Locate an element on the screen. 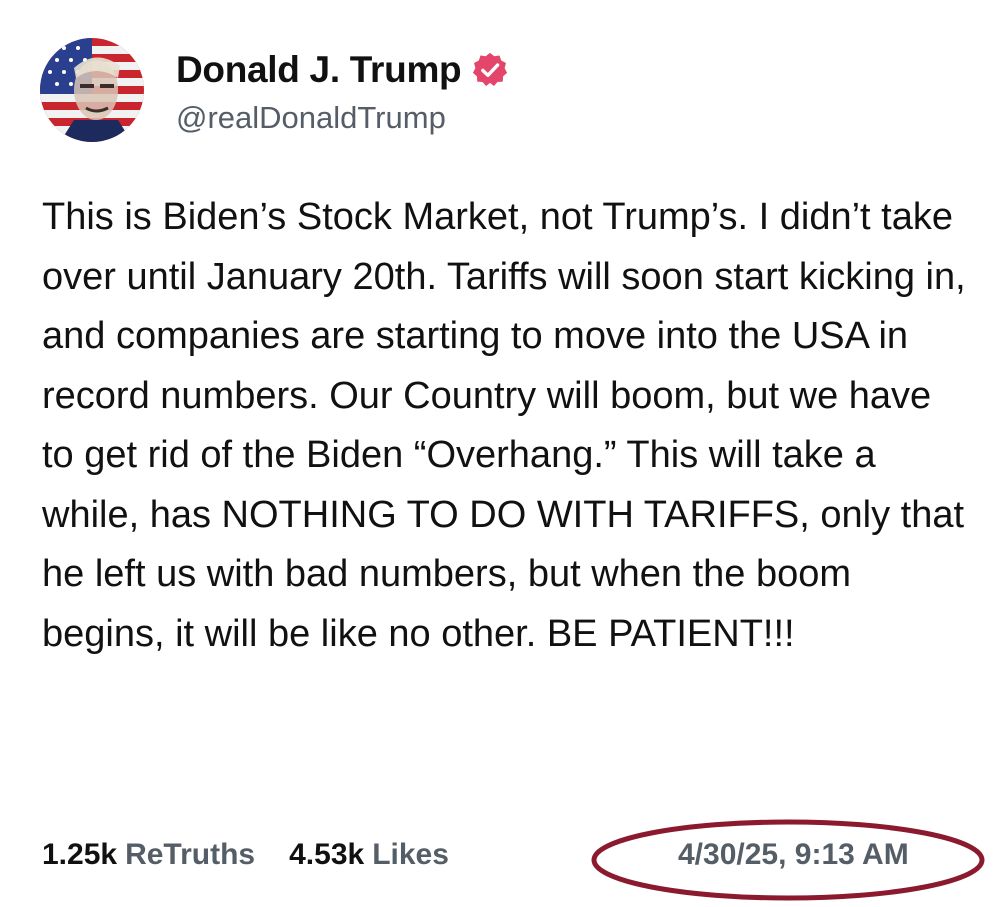  highlight-ellipse-annotation is located at coordinates (788, 860).